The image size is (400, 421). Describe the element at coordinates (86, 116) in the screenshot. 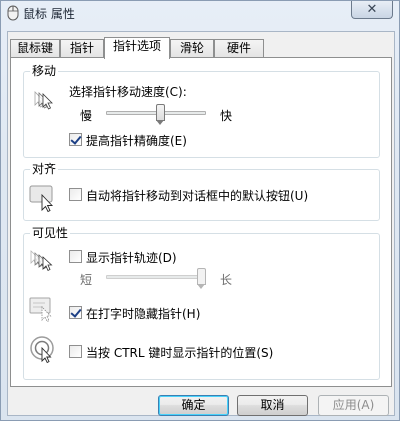

I see `slow-label: 慢` at that location.